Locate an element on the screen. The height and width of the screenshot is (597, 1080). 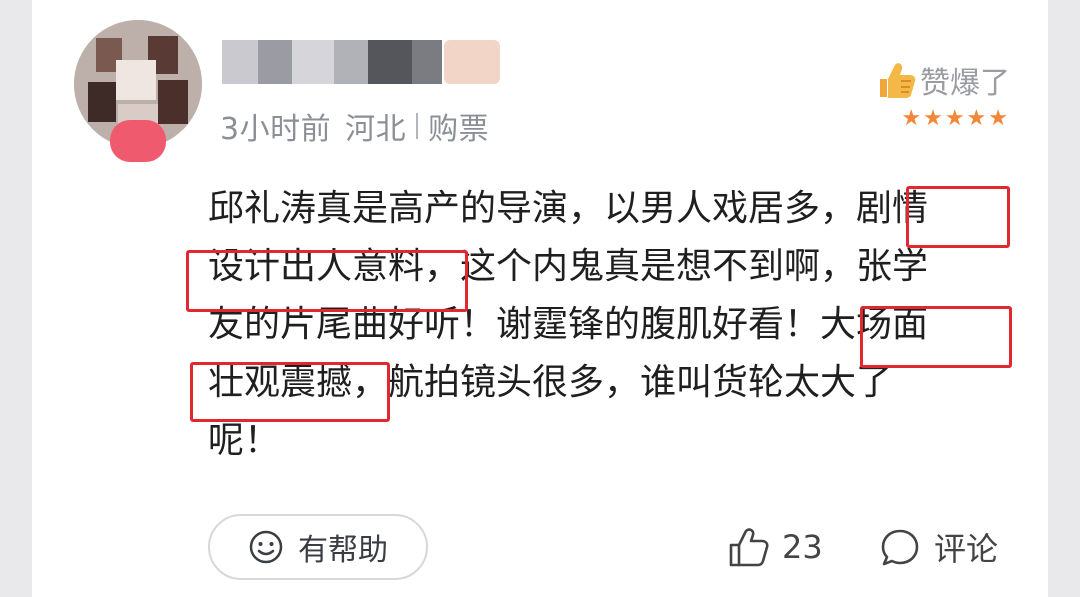
rating: 赞爆了 ★★★★★ is located at coordinates (943, 94).